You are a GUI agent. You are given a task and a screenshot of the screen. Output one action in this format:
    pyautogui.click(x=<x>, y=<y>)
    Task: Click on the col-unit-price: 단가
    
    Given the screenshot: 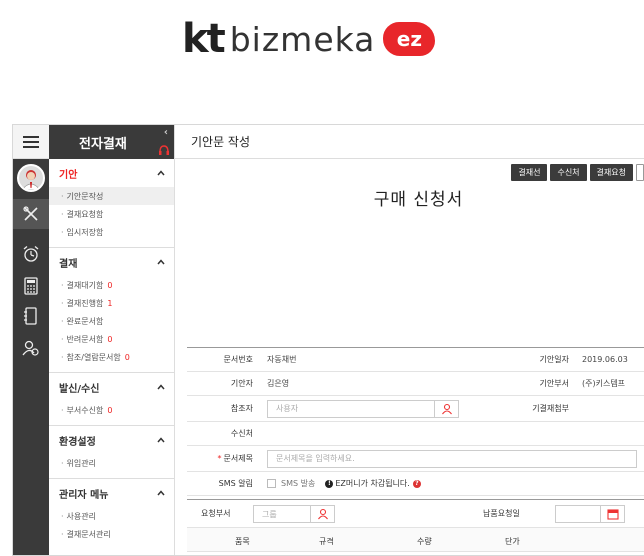 What is the action you would take?
    pyautogui.click(x=512, y=541)
    